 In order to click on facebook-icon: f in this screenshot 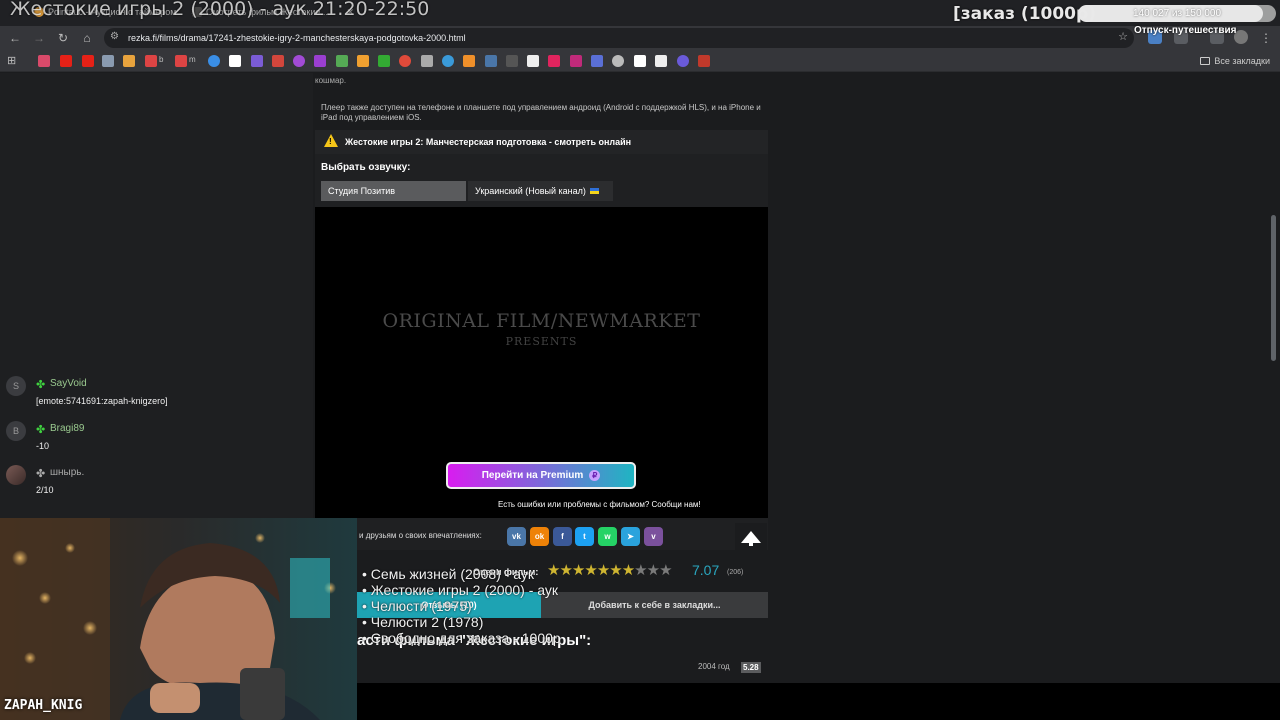, I will do `click(562, 536)`.